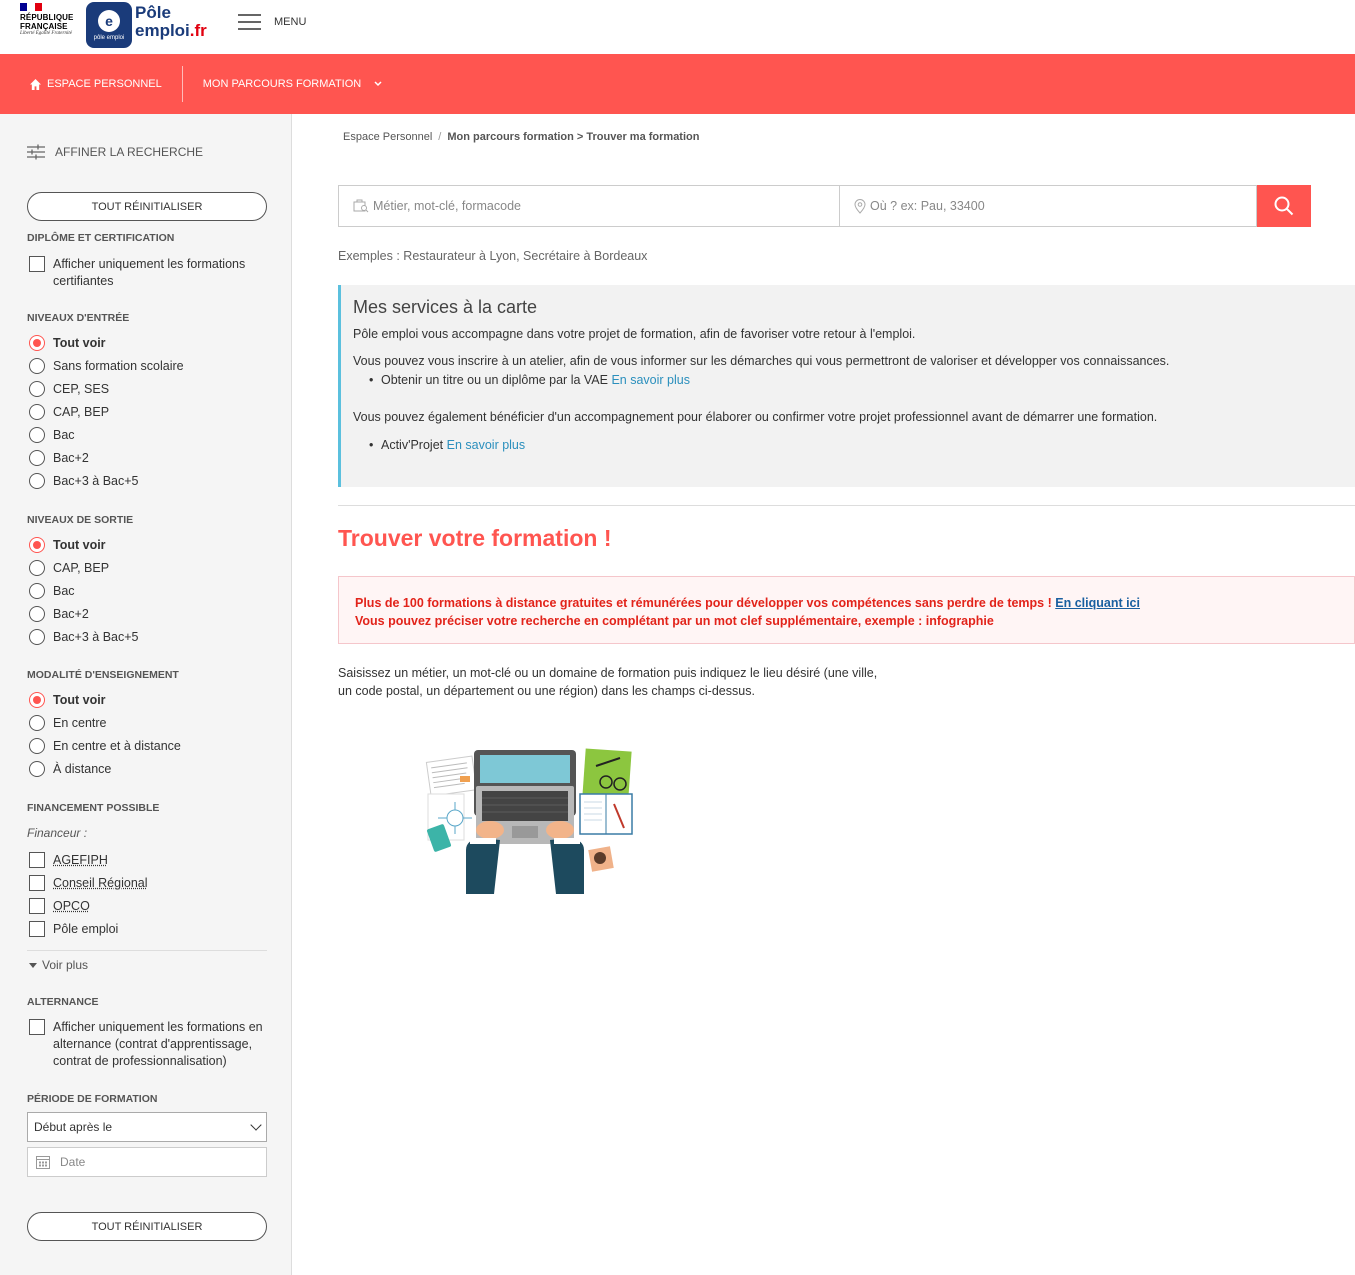 The height and width of the screenshot is (1275, 1355). Describe the element at coordinates (69, 568) in the screenshot. I see `sortie-radio-1: CAP, BEP` at that location.